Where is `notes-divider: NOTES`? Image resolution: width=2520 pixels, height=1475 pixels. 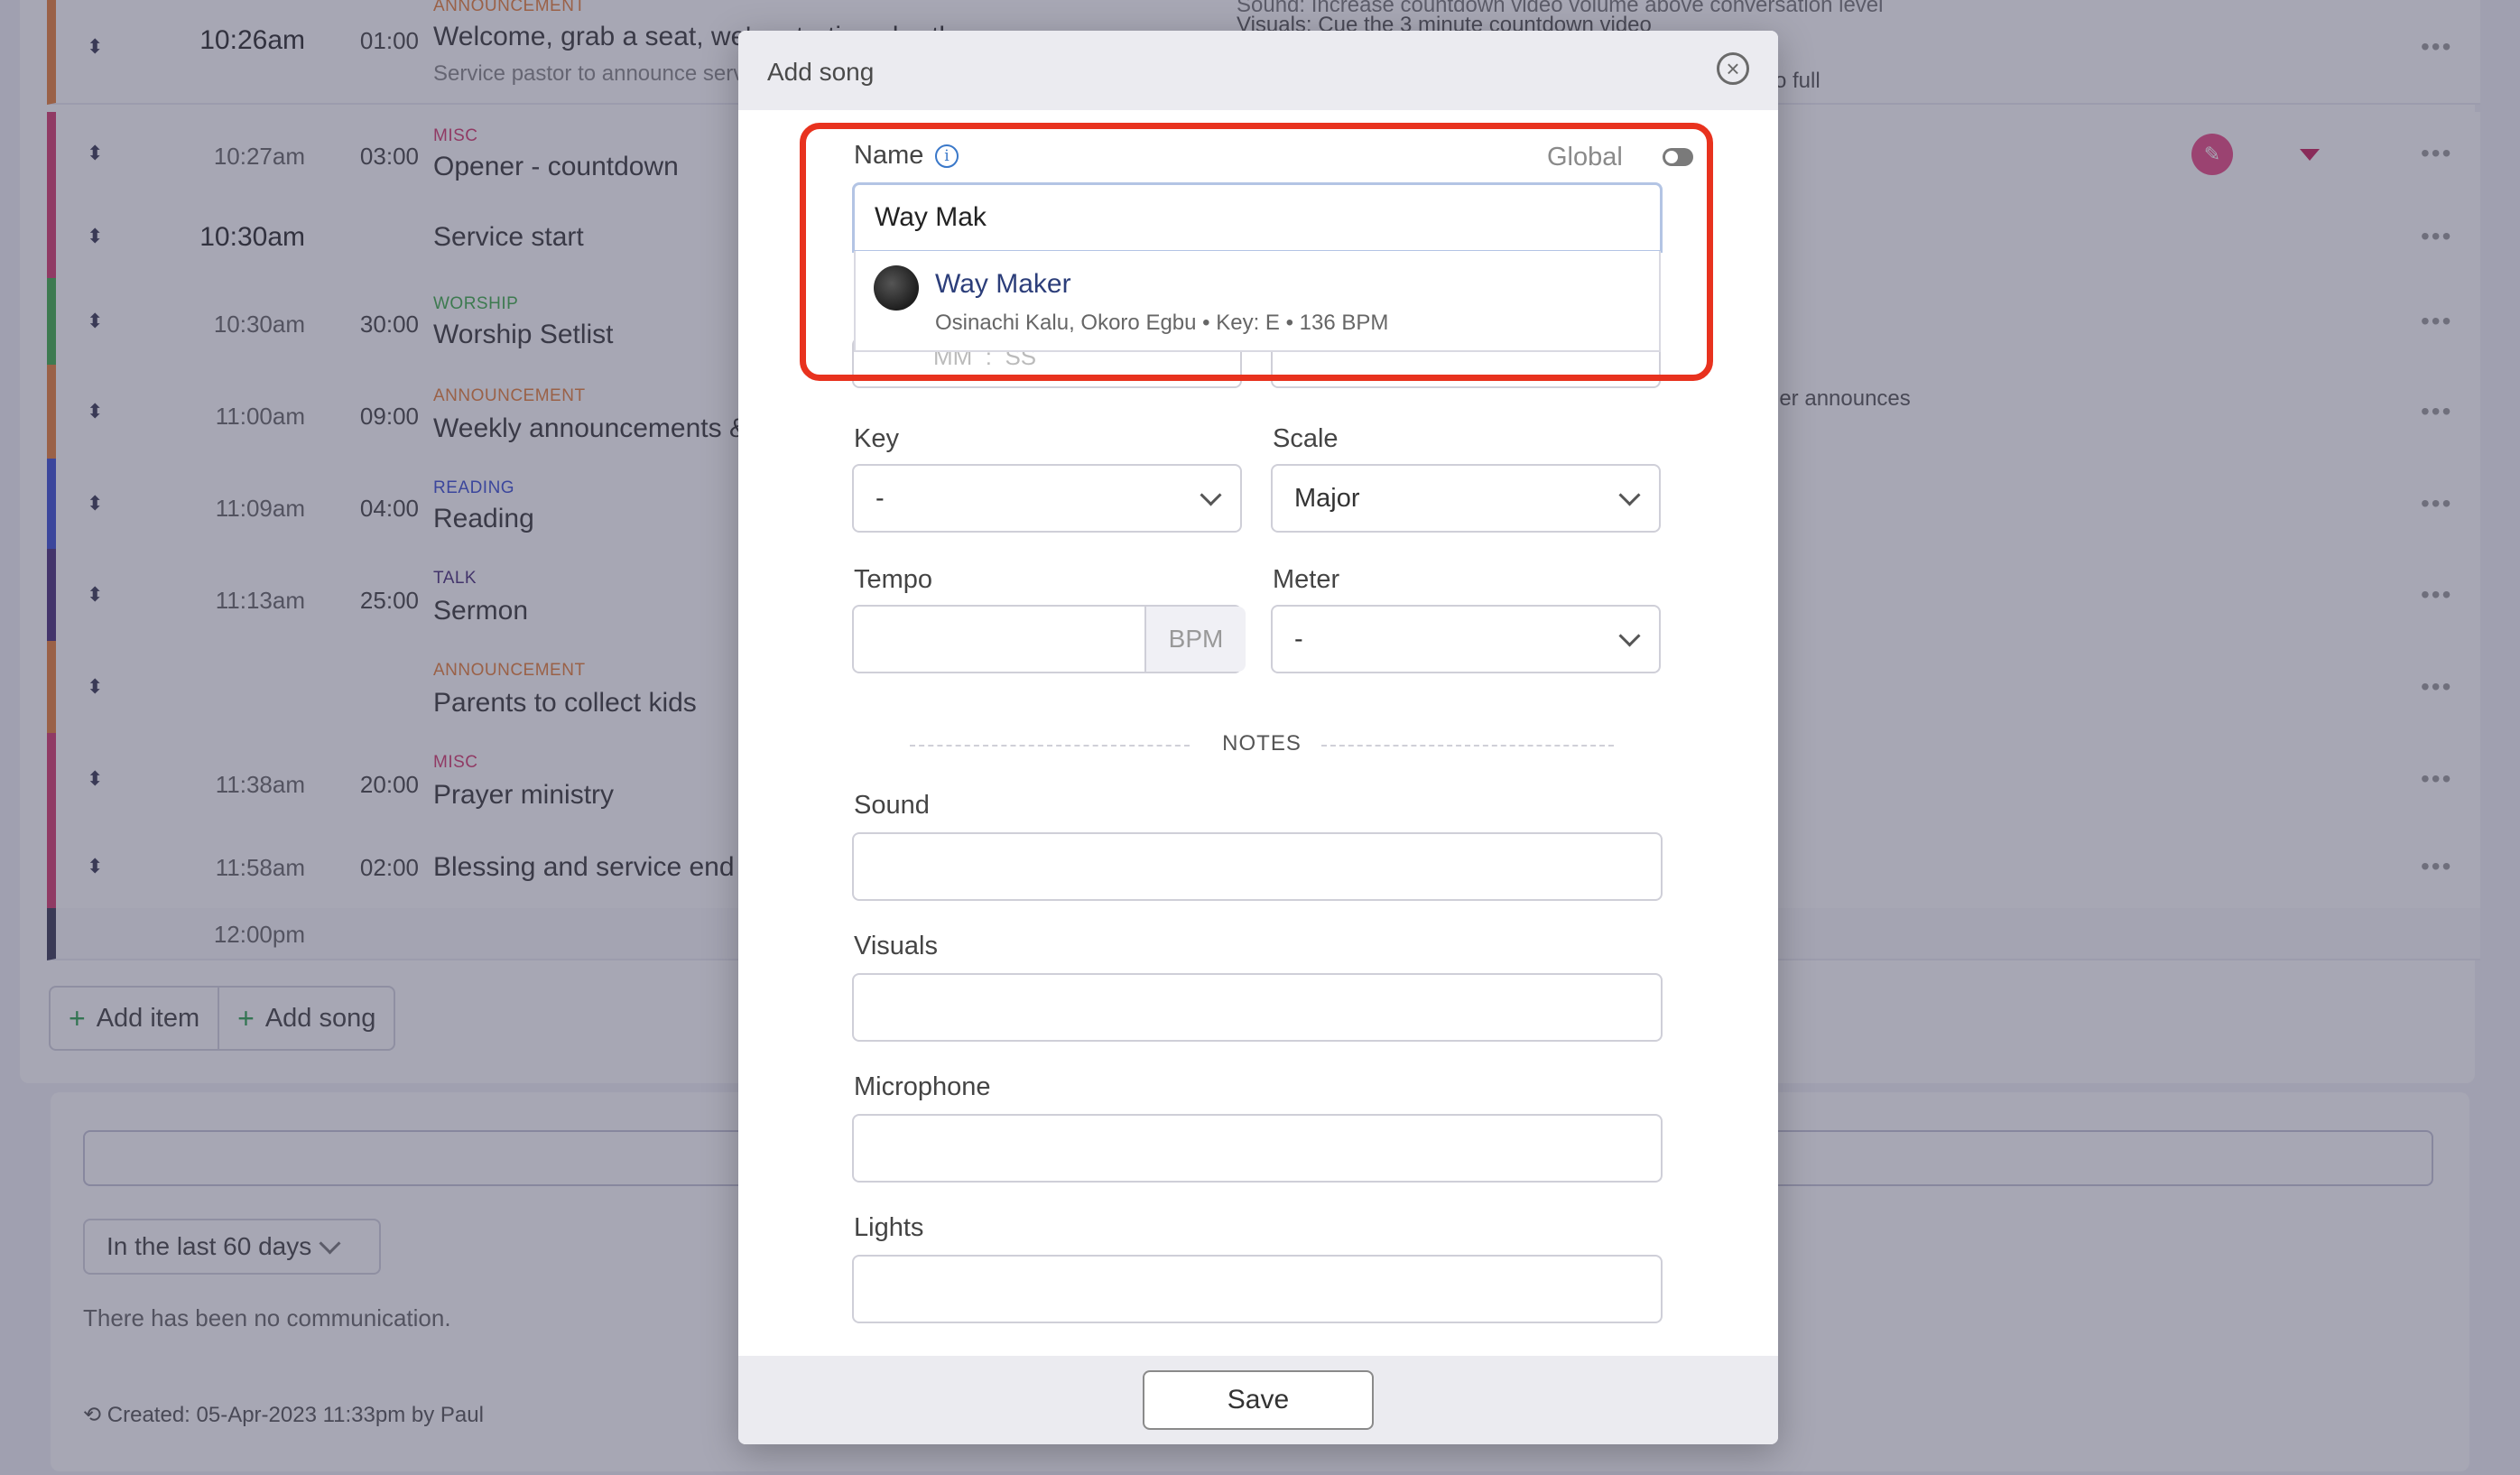 notes-divider: NOTES is located at coordinates (1262, 744).